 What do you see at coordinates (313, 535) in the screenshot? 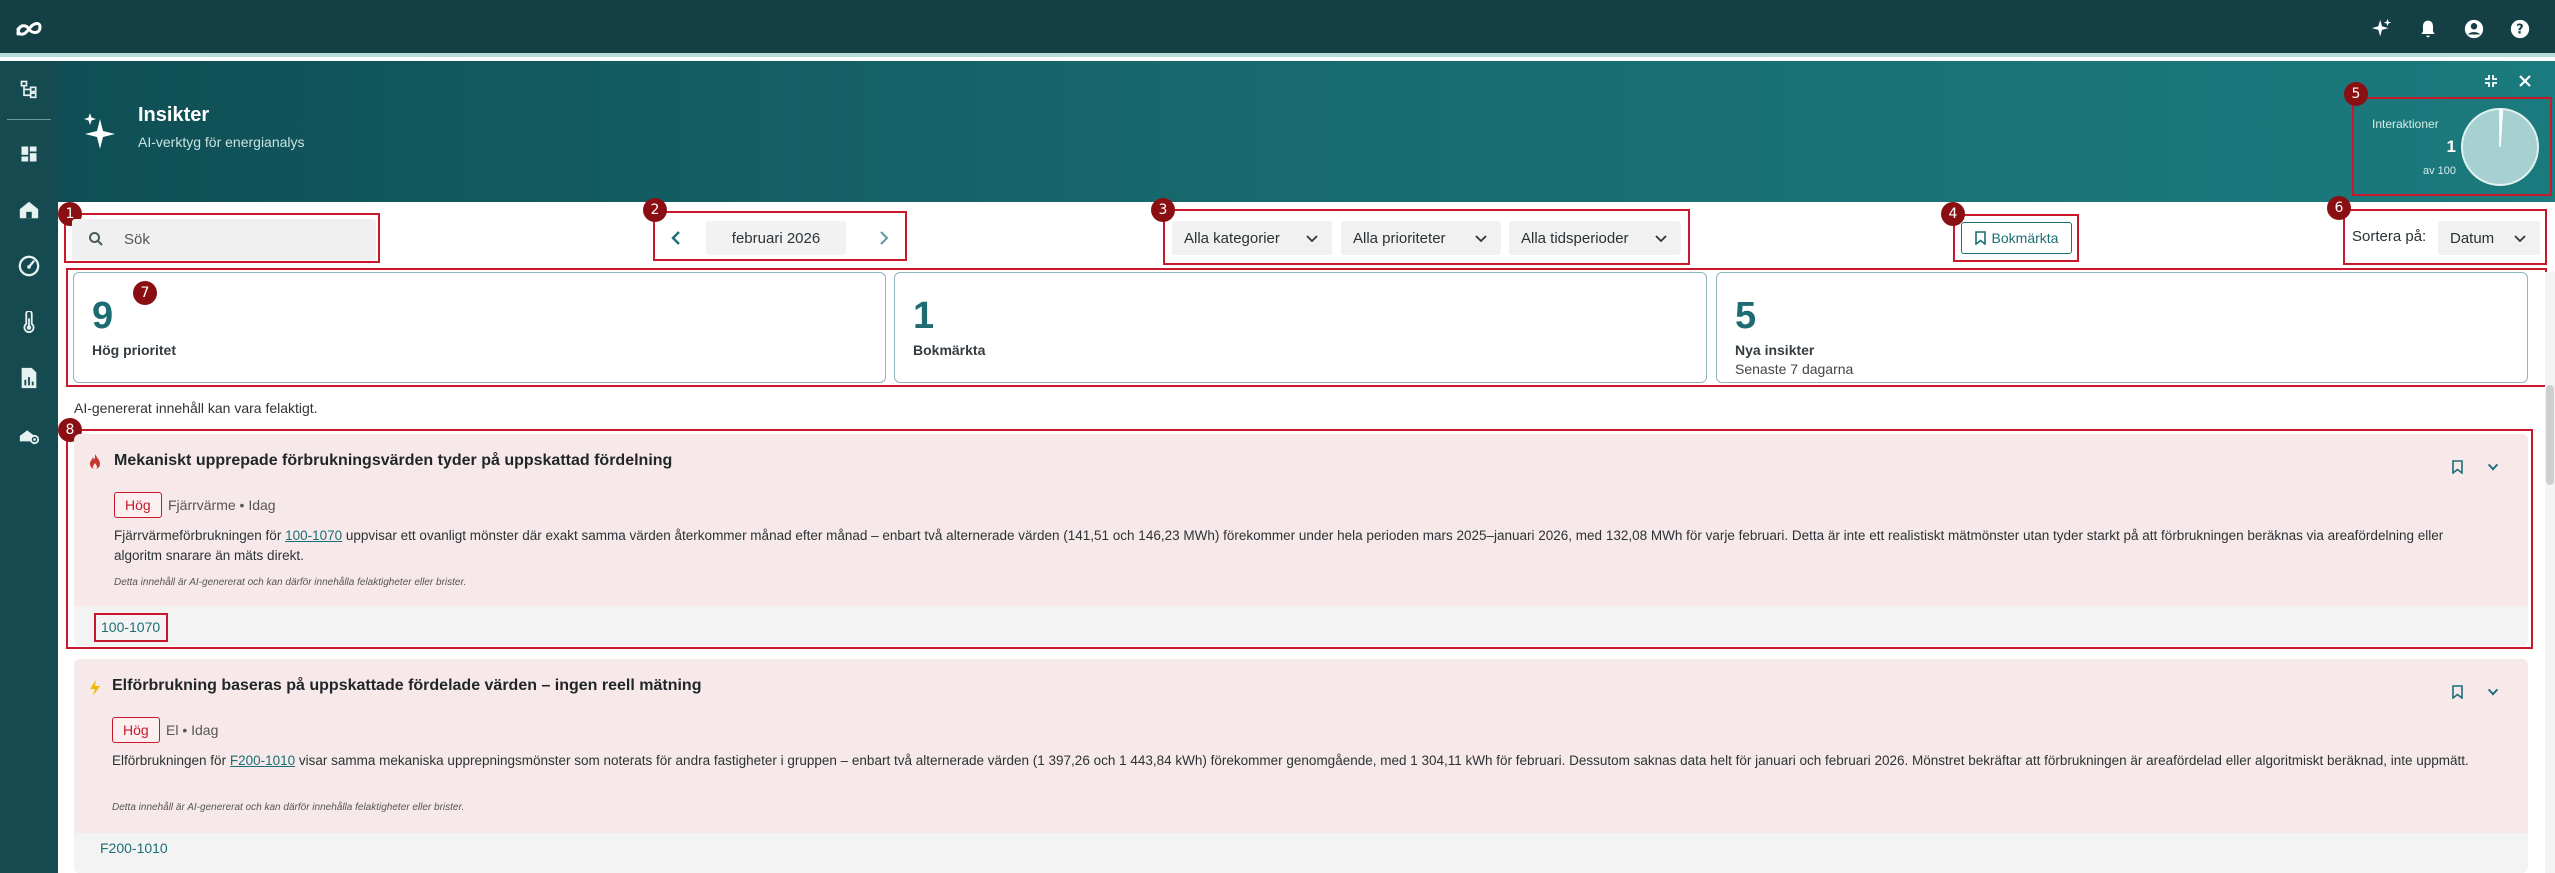
I see `property-link: 100-1070` at bounding box center [313, 535].